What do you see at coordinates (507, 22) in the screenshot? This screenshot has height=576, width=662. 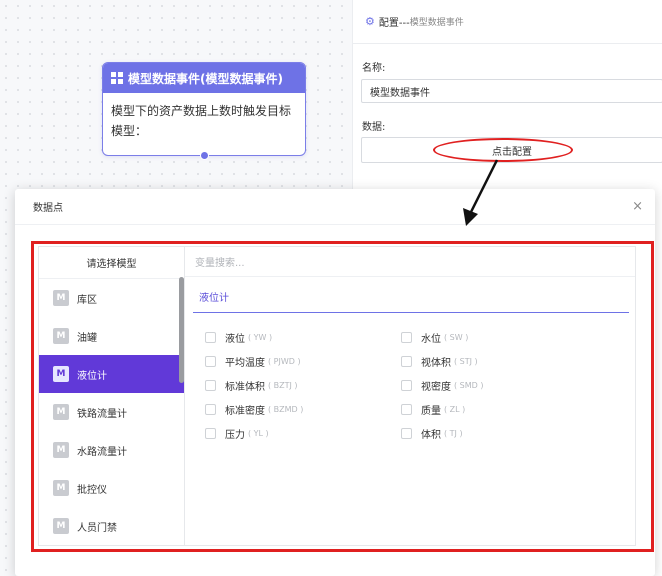 I see `config-header: ⚙ 配置--- 模型数据事件` at bounding box center [507, 22].